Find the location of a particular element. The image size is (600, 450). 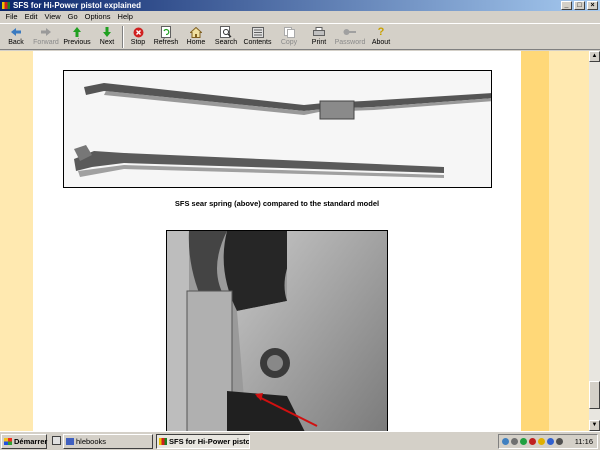

start-button: Démarrer is located at coordinates (24, 441).